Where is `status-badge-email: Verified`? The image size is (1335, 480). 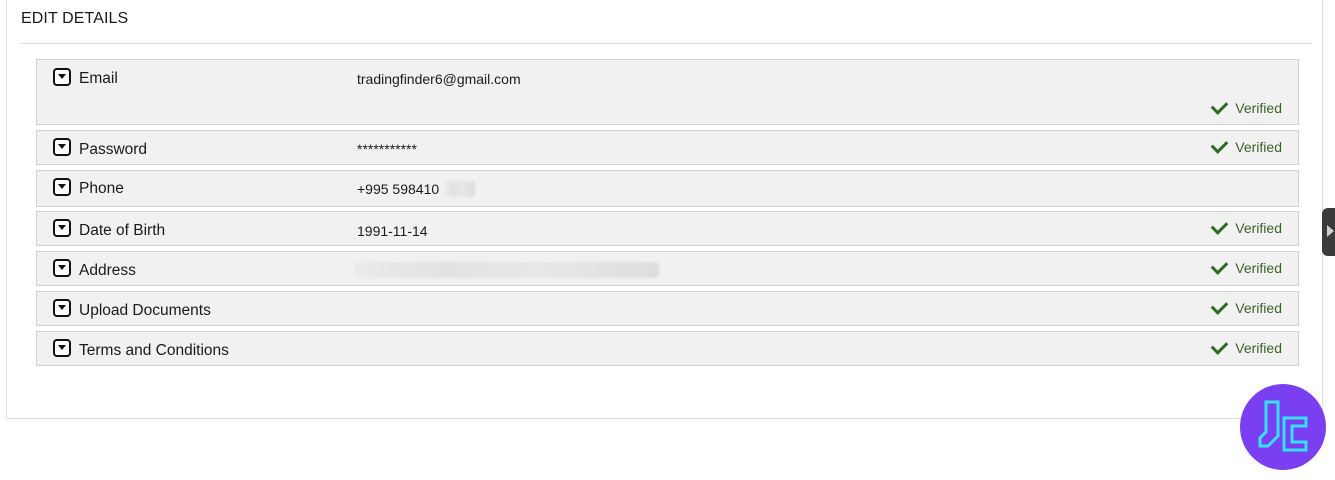 status-badge-email: Verified is located at coordinates (1246, 106).